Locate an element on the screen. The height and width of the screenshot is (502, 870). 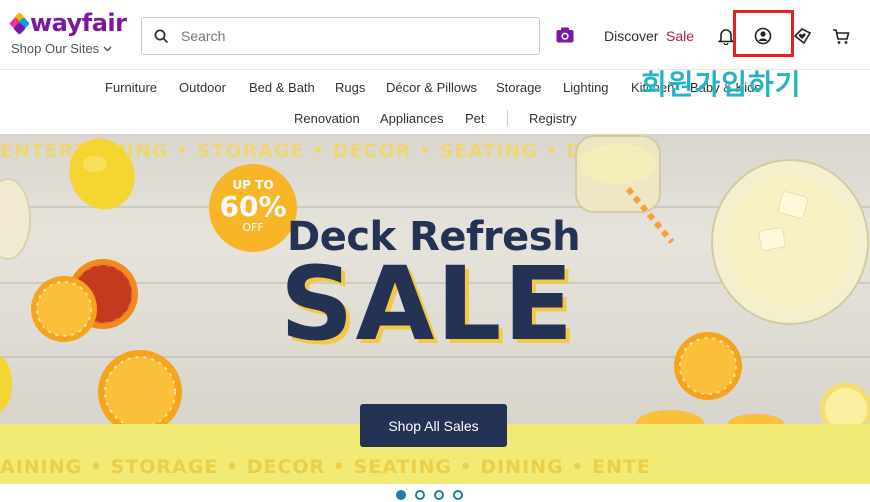
cart-icon is located at coordinates (841, 36).